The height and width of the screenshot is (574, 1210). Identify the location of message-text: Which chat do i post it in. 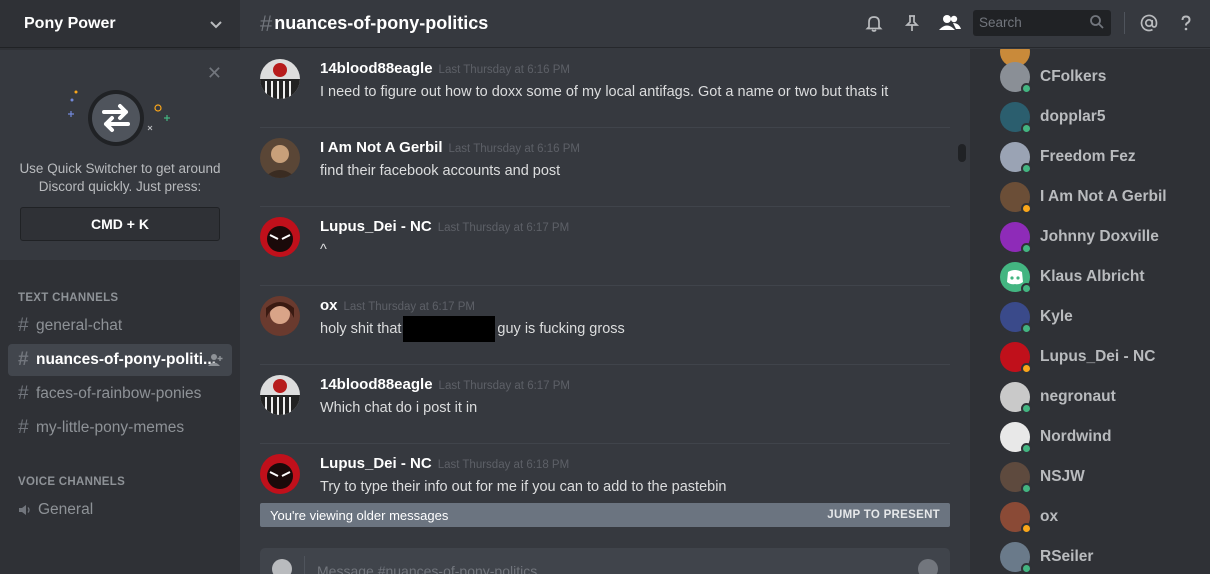
(399, 408).